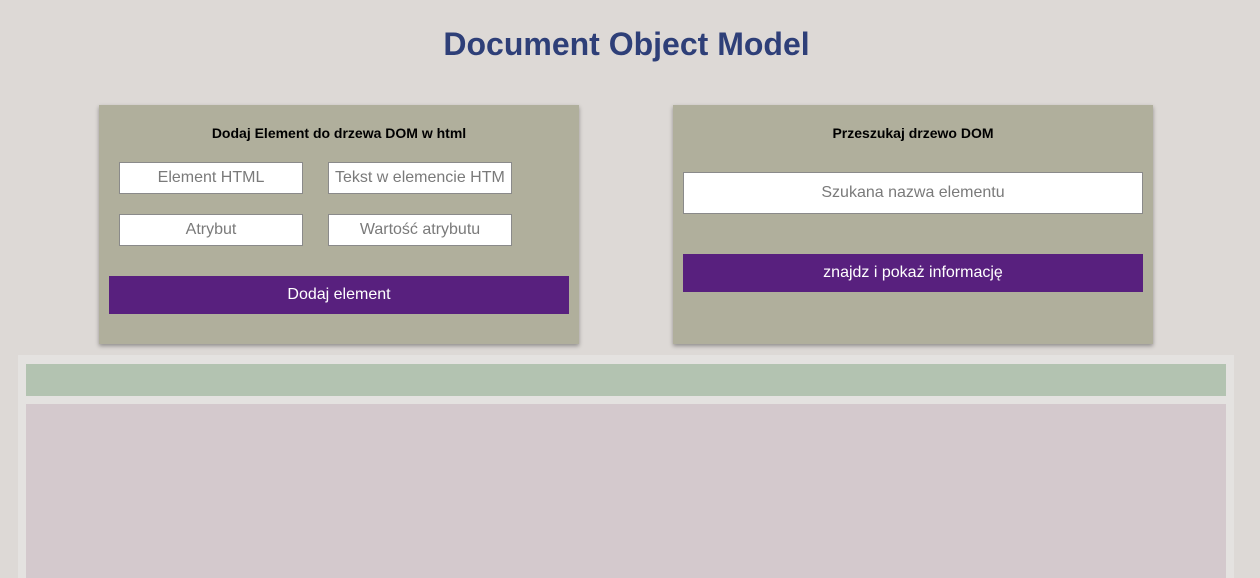  Describe the element at coordinates (913, 133) in the screenshot. I see `search-dom-heading: Przeszukaj drzewo DOM` at that location.